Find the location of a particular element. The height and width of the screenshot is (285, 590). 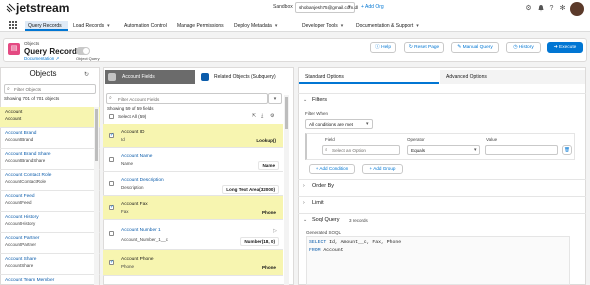

tab-standard-options: Standard Options is located at coordinates (369, 77).